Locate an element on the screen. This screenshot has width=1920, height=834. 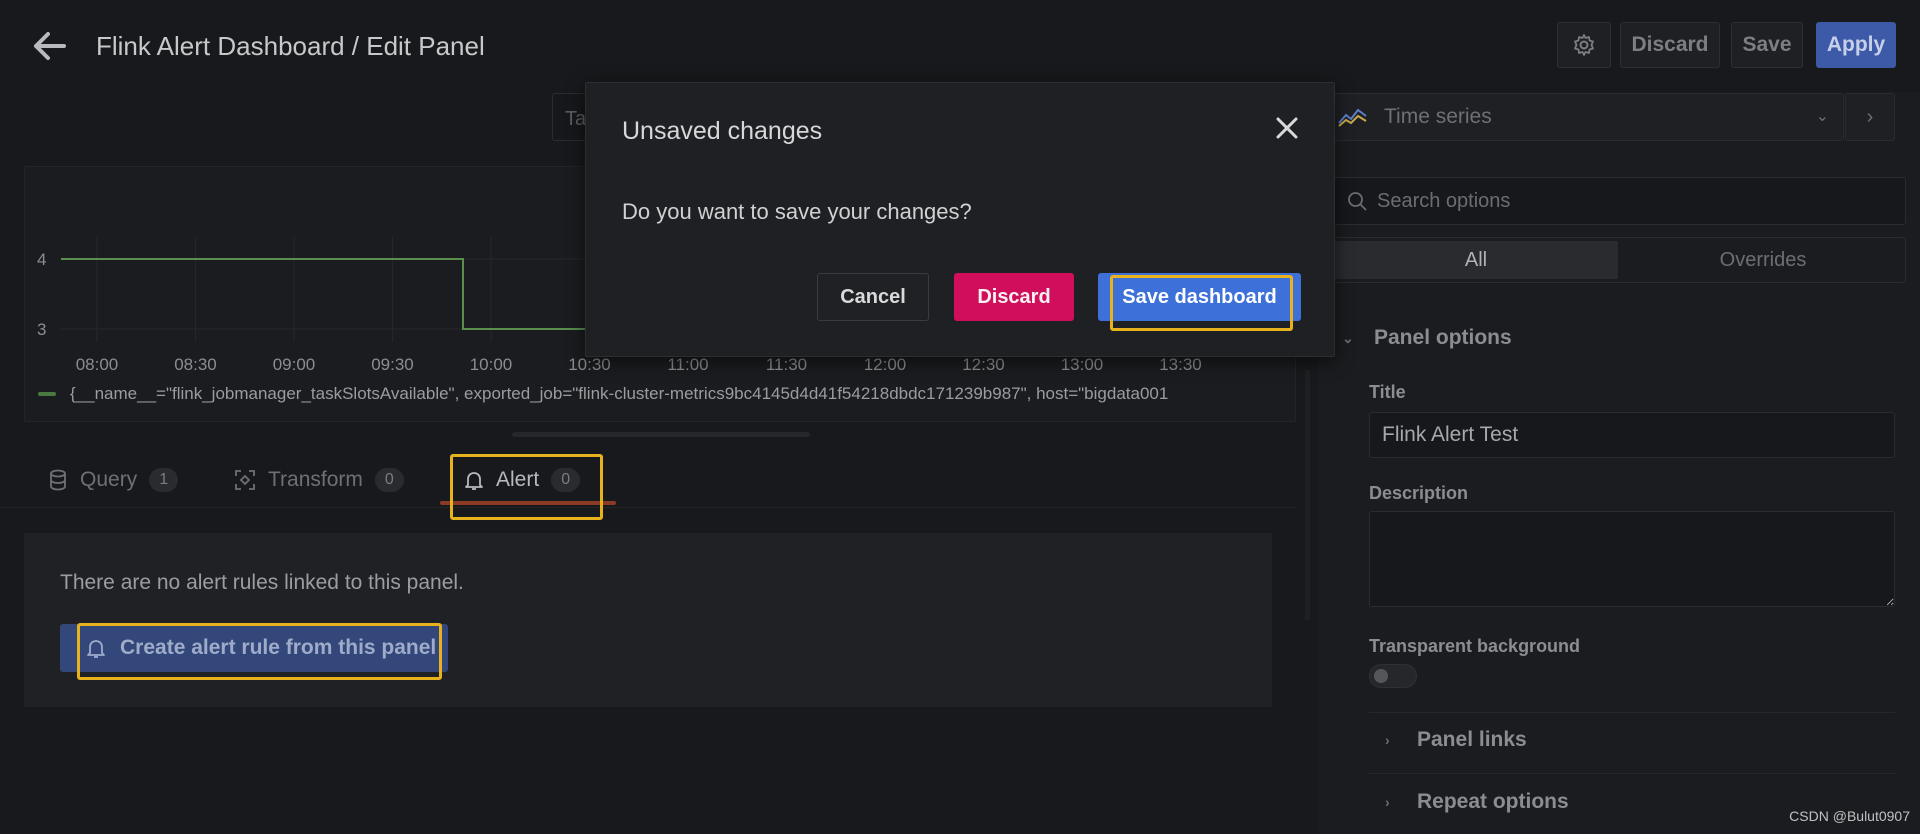
x-tick-label: 11:30 is located at coordinates (786, 364).